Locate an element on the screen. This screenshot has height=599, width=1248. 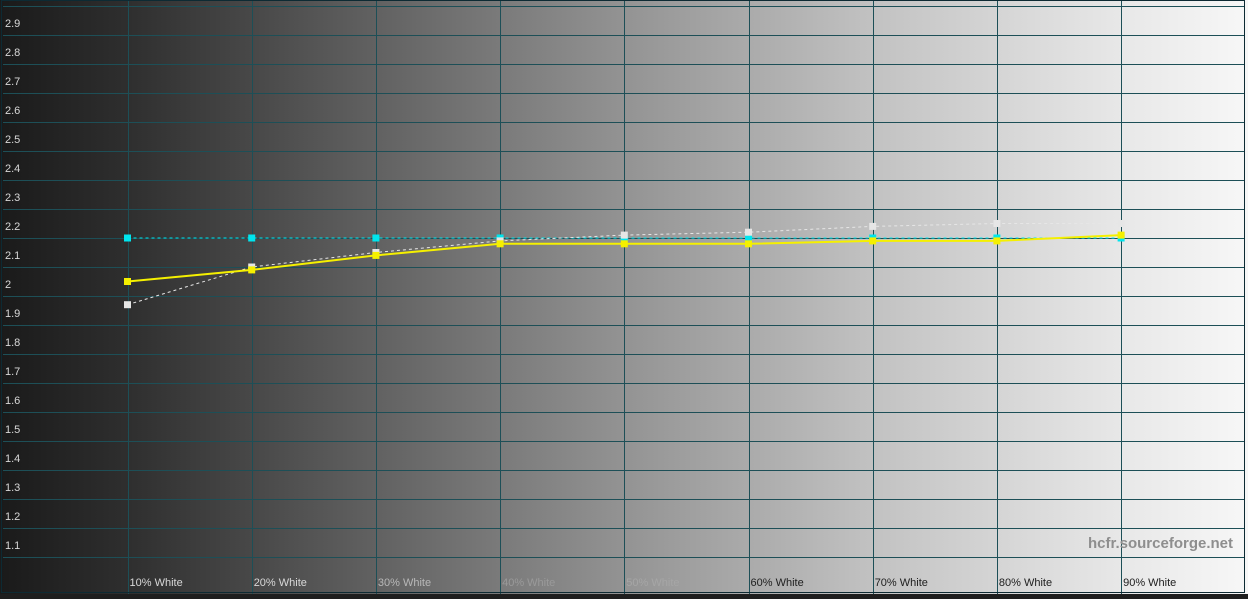
x-tick-label: 80% White is located at coordinates (1025, 583).